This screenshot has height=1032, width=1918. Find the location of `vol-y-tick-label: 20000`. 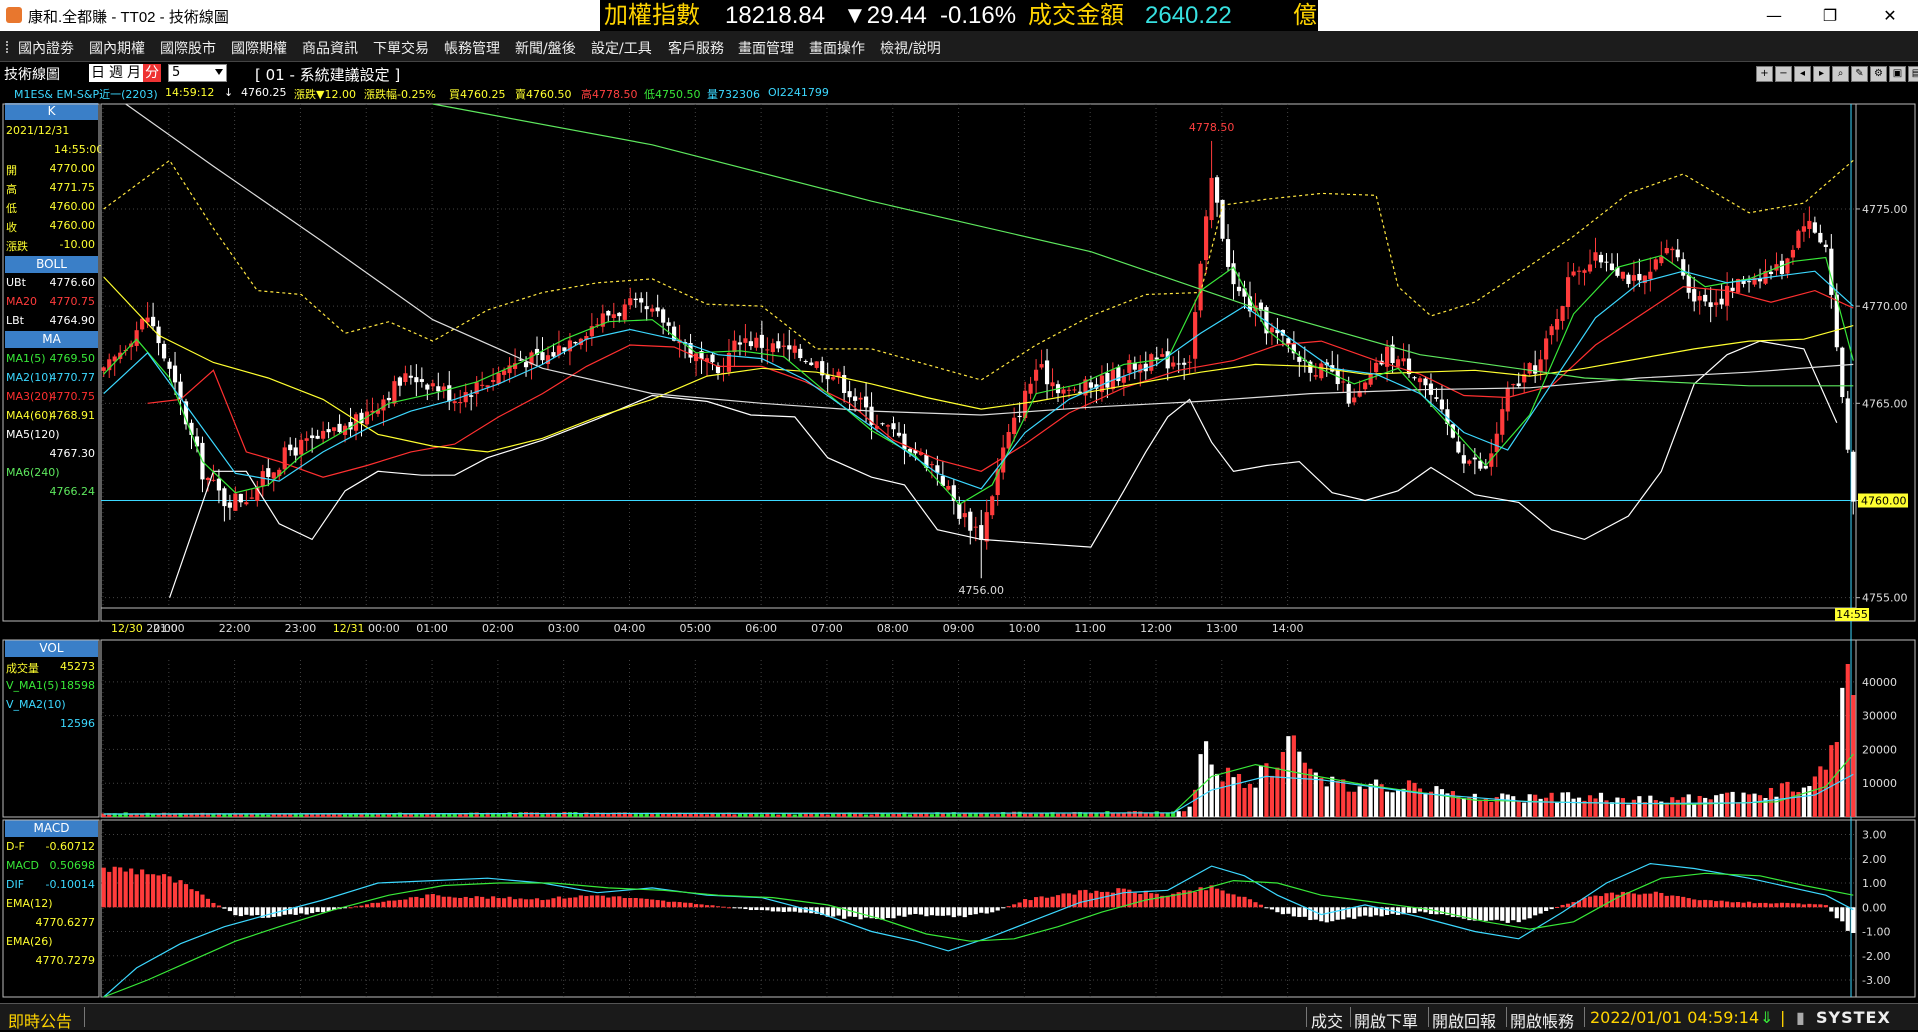

vol-y-tick-label: 20000 is located at coordinates (1879, 749).